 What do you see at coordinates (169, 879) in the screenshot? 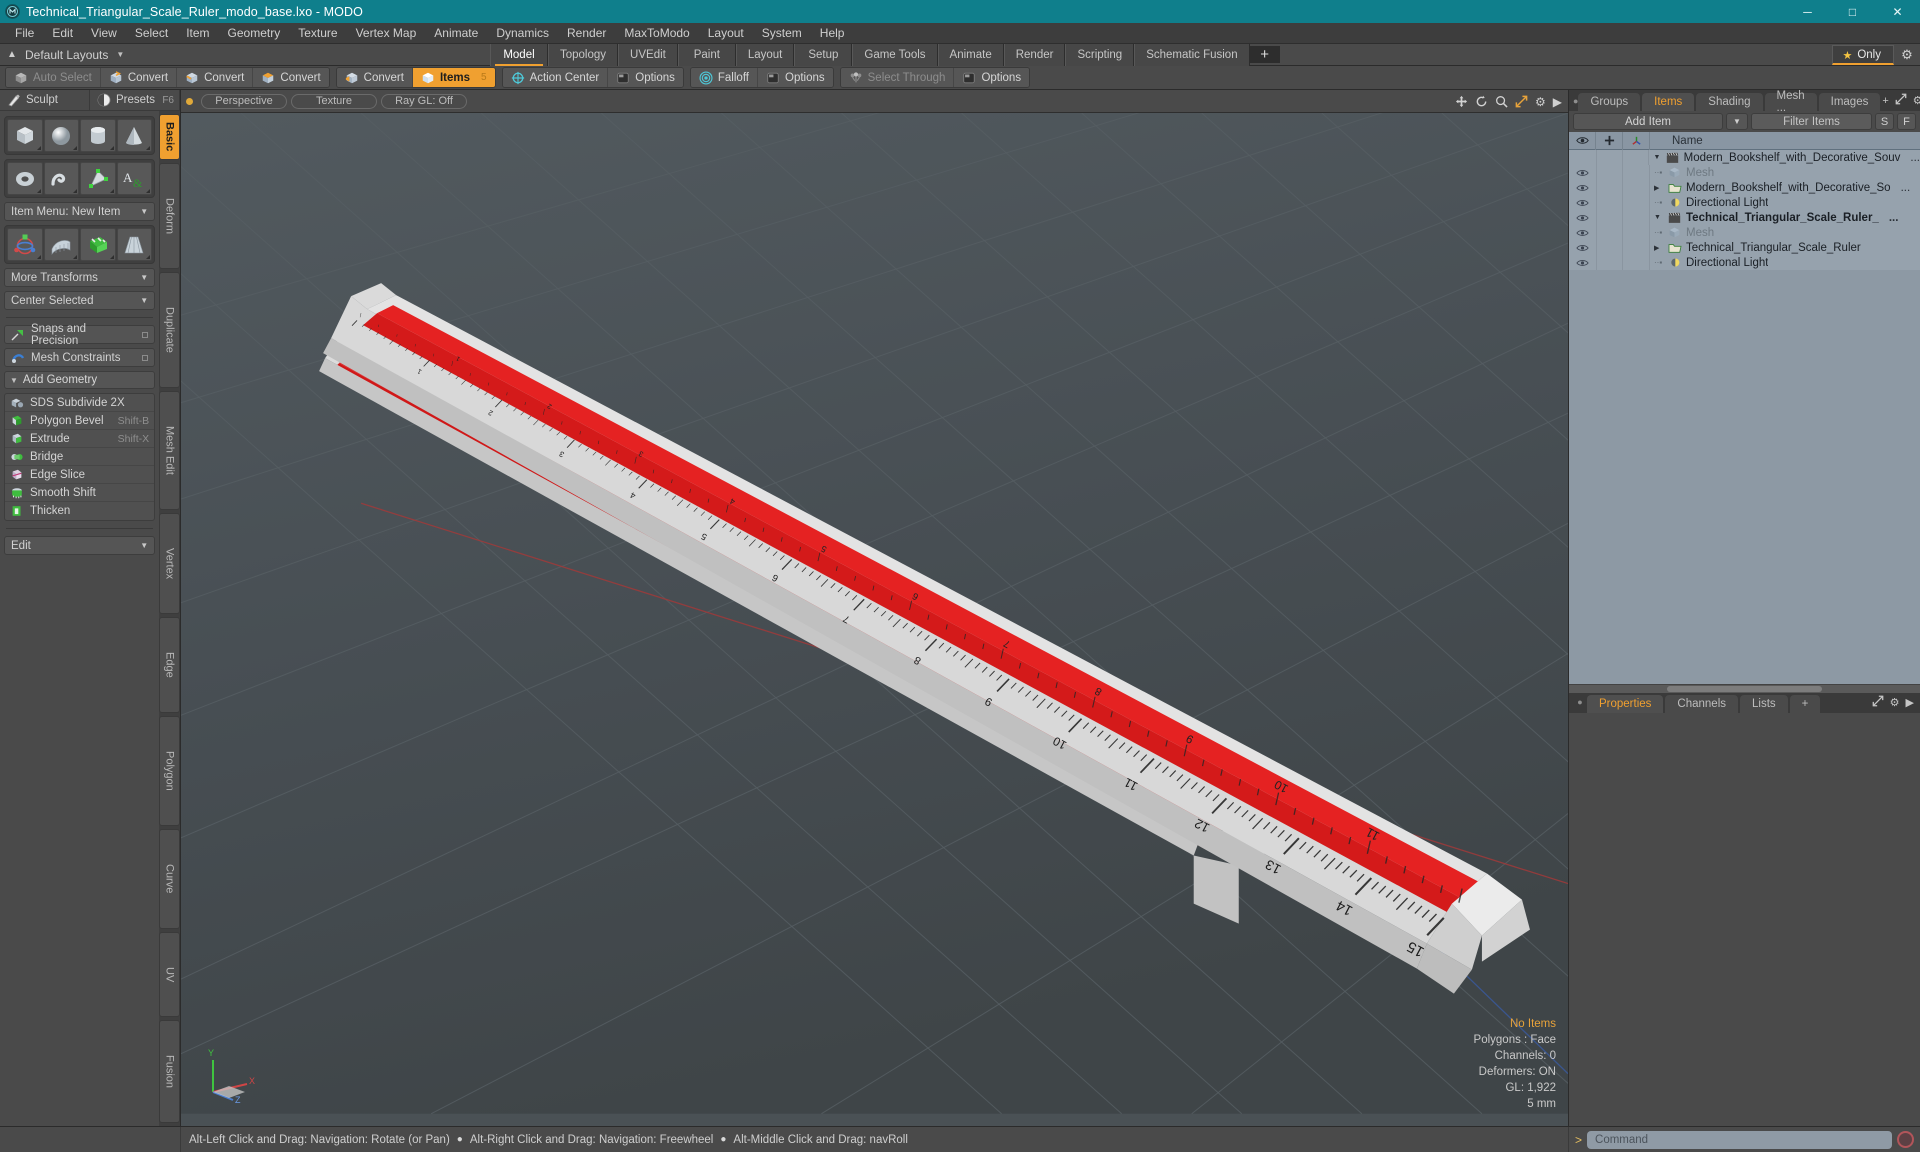
I see `left-vertical-tab-curve: Curve` at bounding box center [169, 879].